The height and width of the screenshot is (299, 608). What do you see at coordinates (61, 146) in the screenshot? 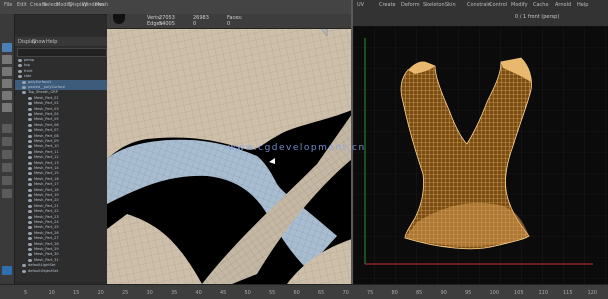
I see `outliner-item: Mesh_Part_10` at bounding box center [61, 146].